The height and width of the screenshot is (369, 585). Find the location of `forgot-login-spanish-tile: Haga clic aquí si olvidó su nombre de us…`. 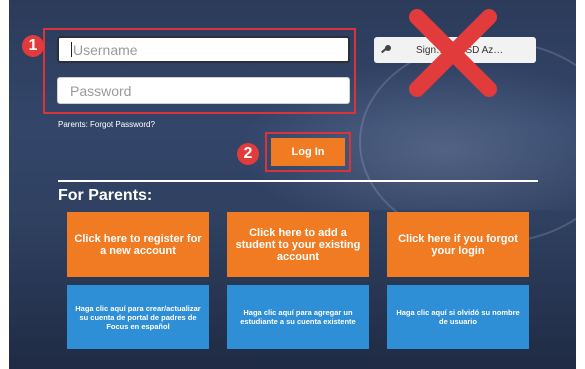

forgot-login-spanish-tile: Haga clic aquí si olvidó su nombre de us… is located at coordinates (458, 317).